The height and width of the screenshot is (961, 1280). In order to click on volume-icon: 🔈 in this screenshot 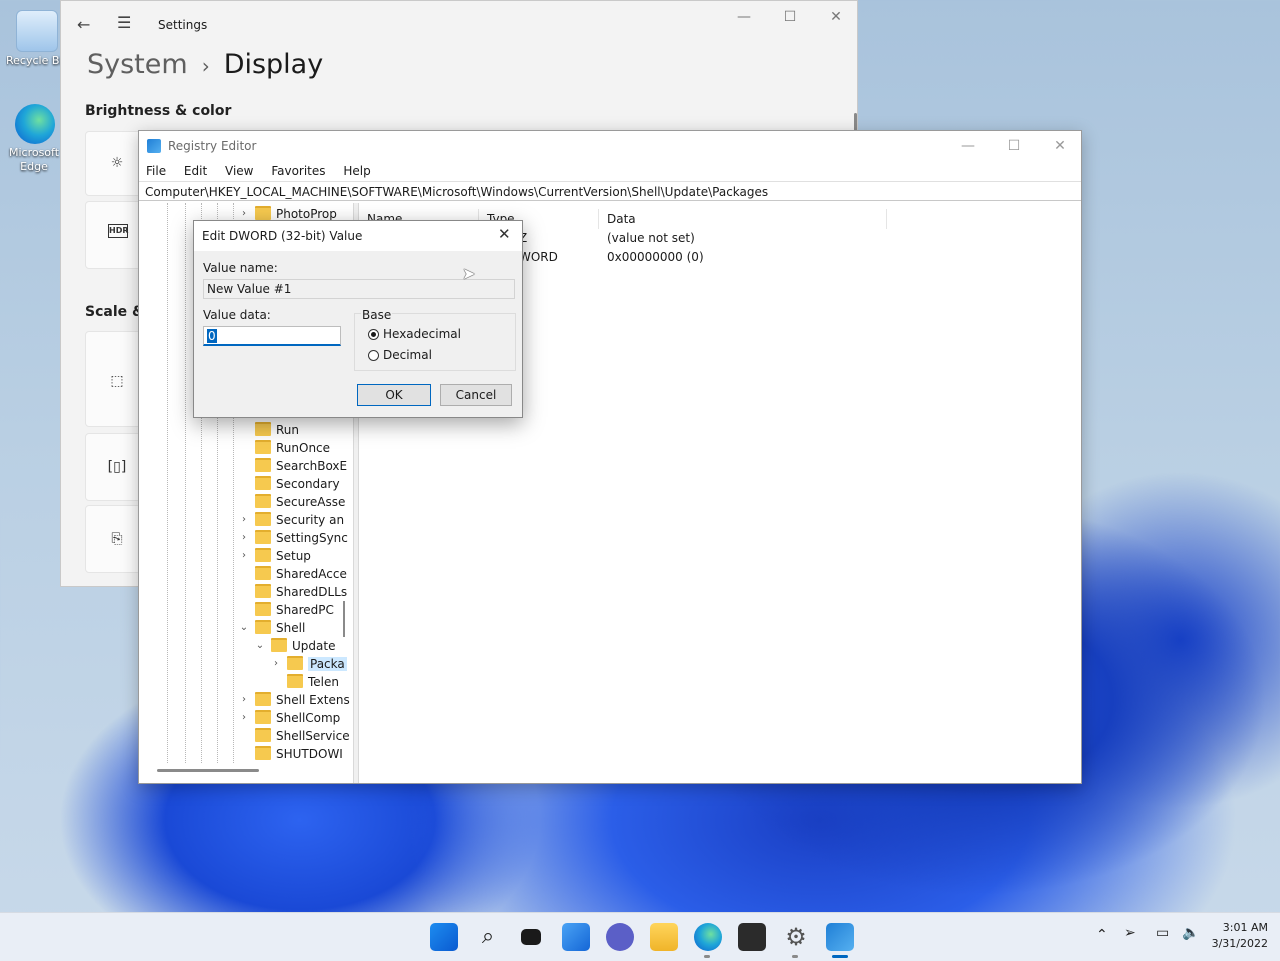, I will do `click(1190, 933)`.